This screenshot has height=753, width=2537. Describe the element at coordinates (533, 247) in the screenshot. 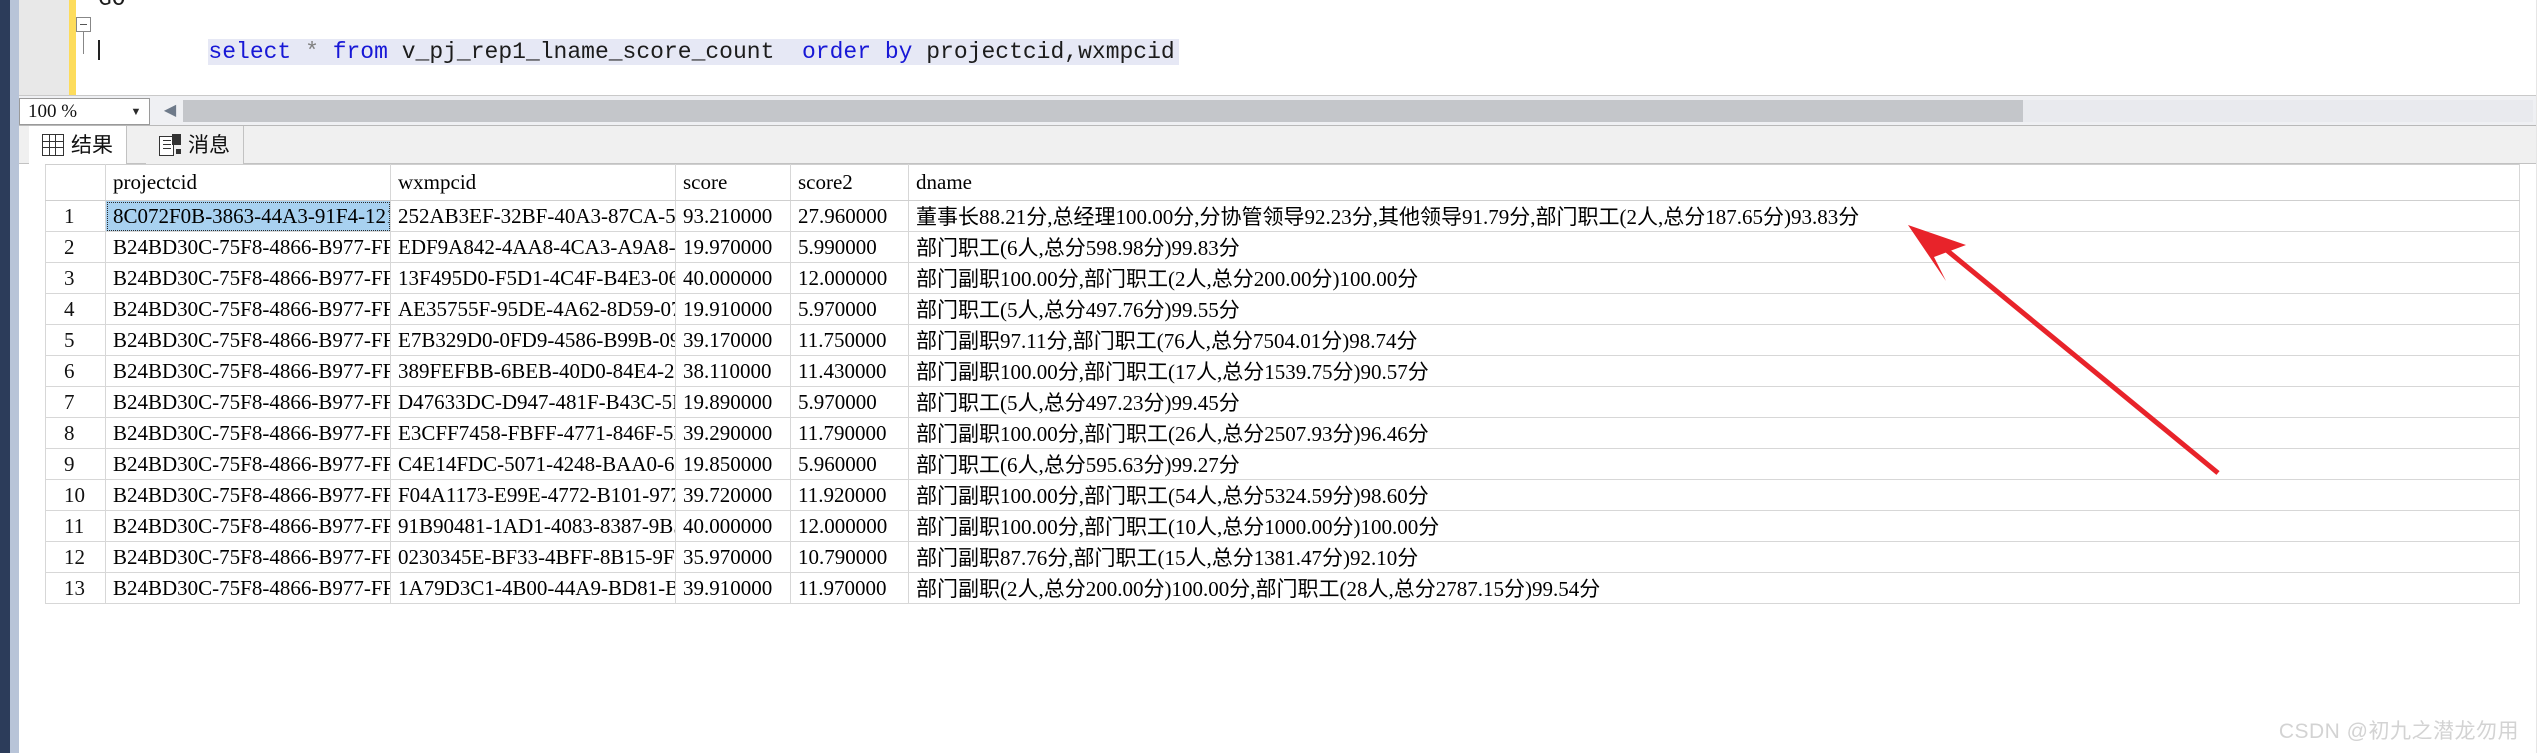

I see `cell-wxmpcid: EDF9A842-4AA8-4CA3-A9A8-039251CB93B7` at that location.